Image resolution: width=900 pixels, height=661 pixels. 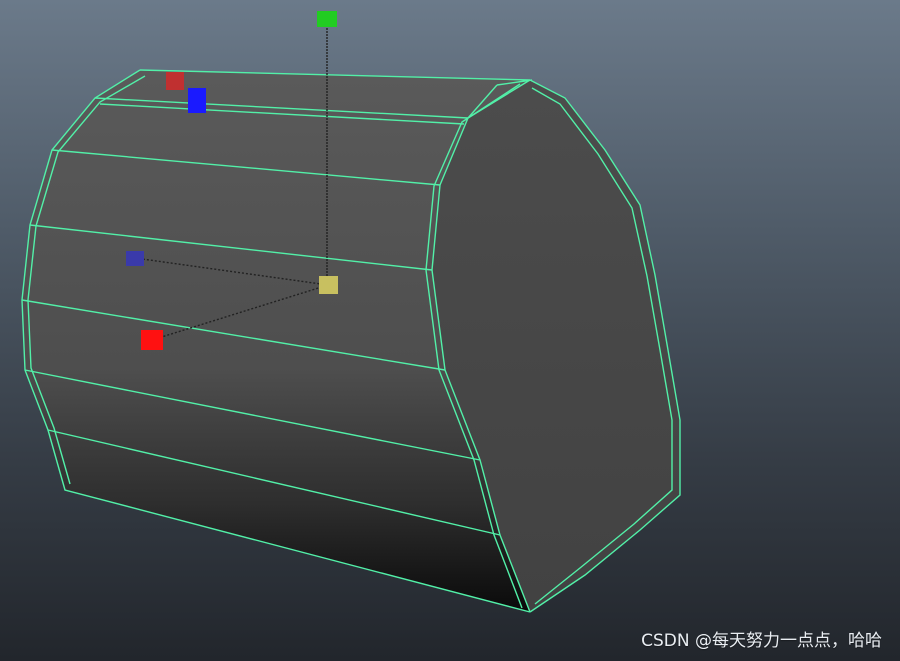 What do you see at coordinates (135, 258) in the screenshot?
I see `z-axis-handle` at bounding box center [135, 258].